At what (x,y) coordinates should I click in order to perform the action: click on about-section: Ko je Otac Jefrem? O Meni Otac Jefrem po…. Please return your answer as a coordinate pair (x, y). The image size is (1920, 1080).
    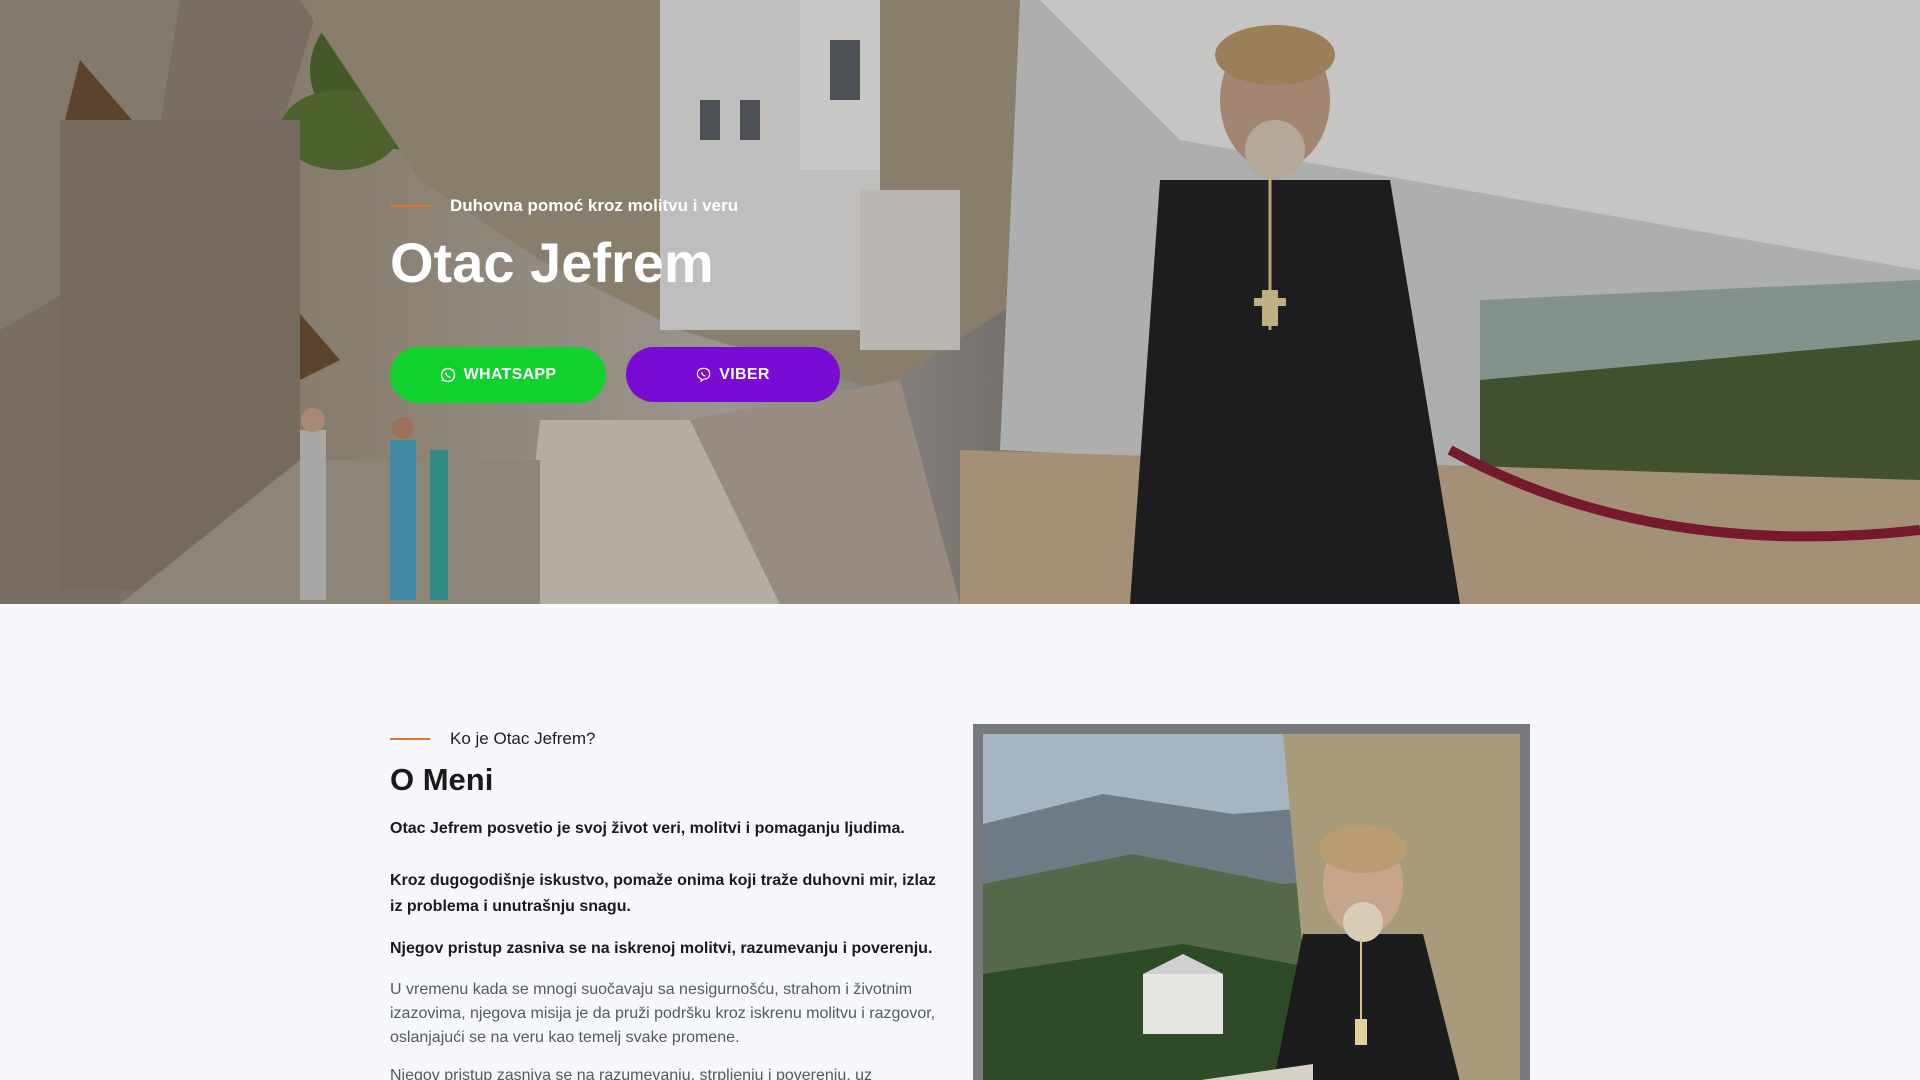
    Looking at the image, I should click on (670, 904).